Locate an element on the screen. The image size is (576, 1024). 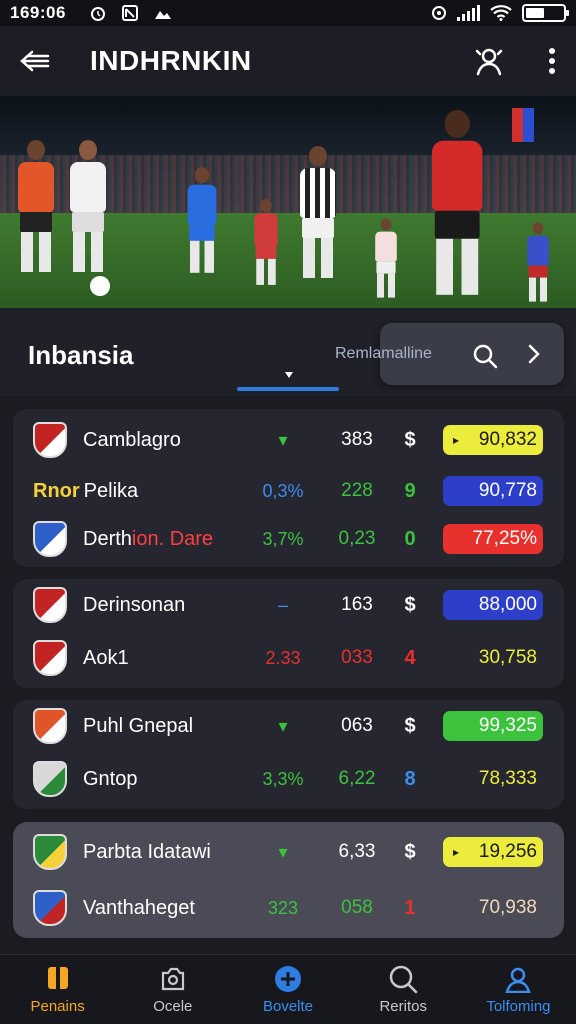
nav-item-ocele: Ocele is located at coordinates (172, 989).